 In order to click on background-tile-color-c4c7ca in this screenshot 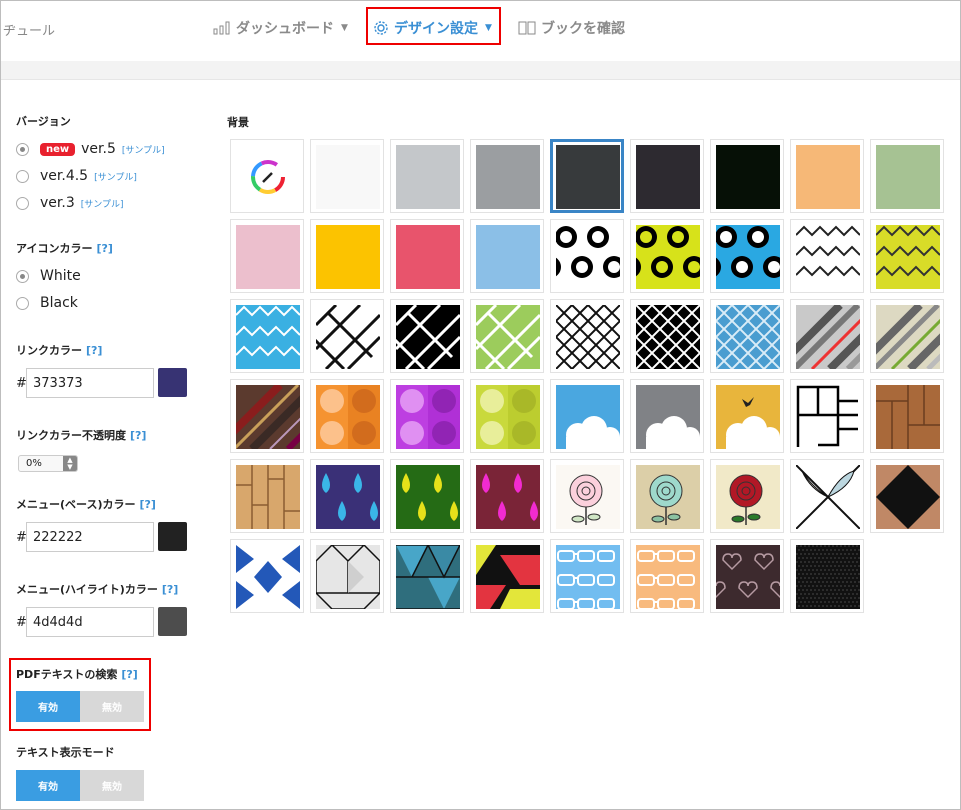, I will do `click(427, 176)`.